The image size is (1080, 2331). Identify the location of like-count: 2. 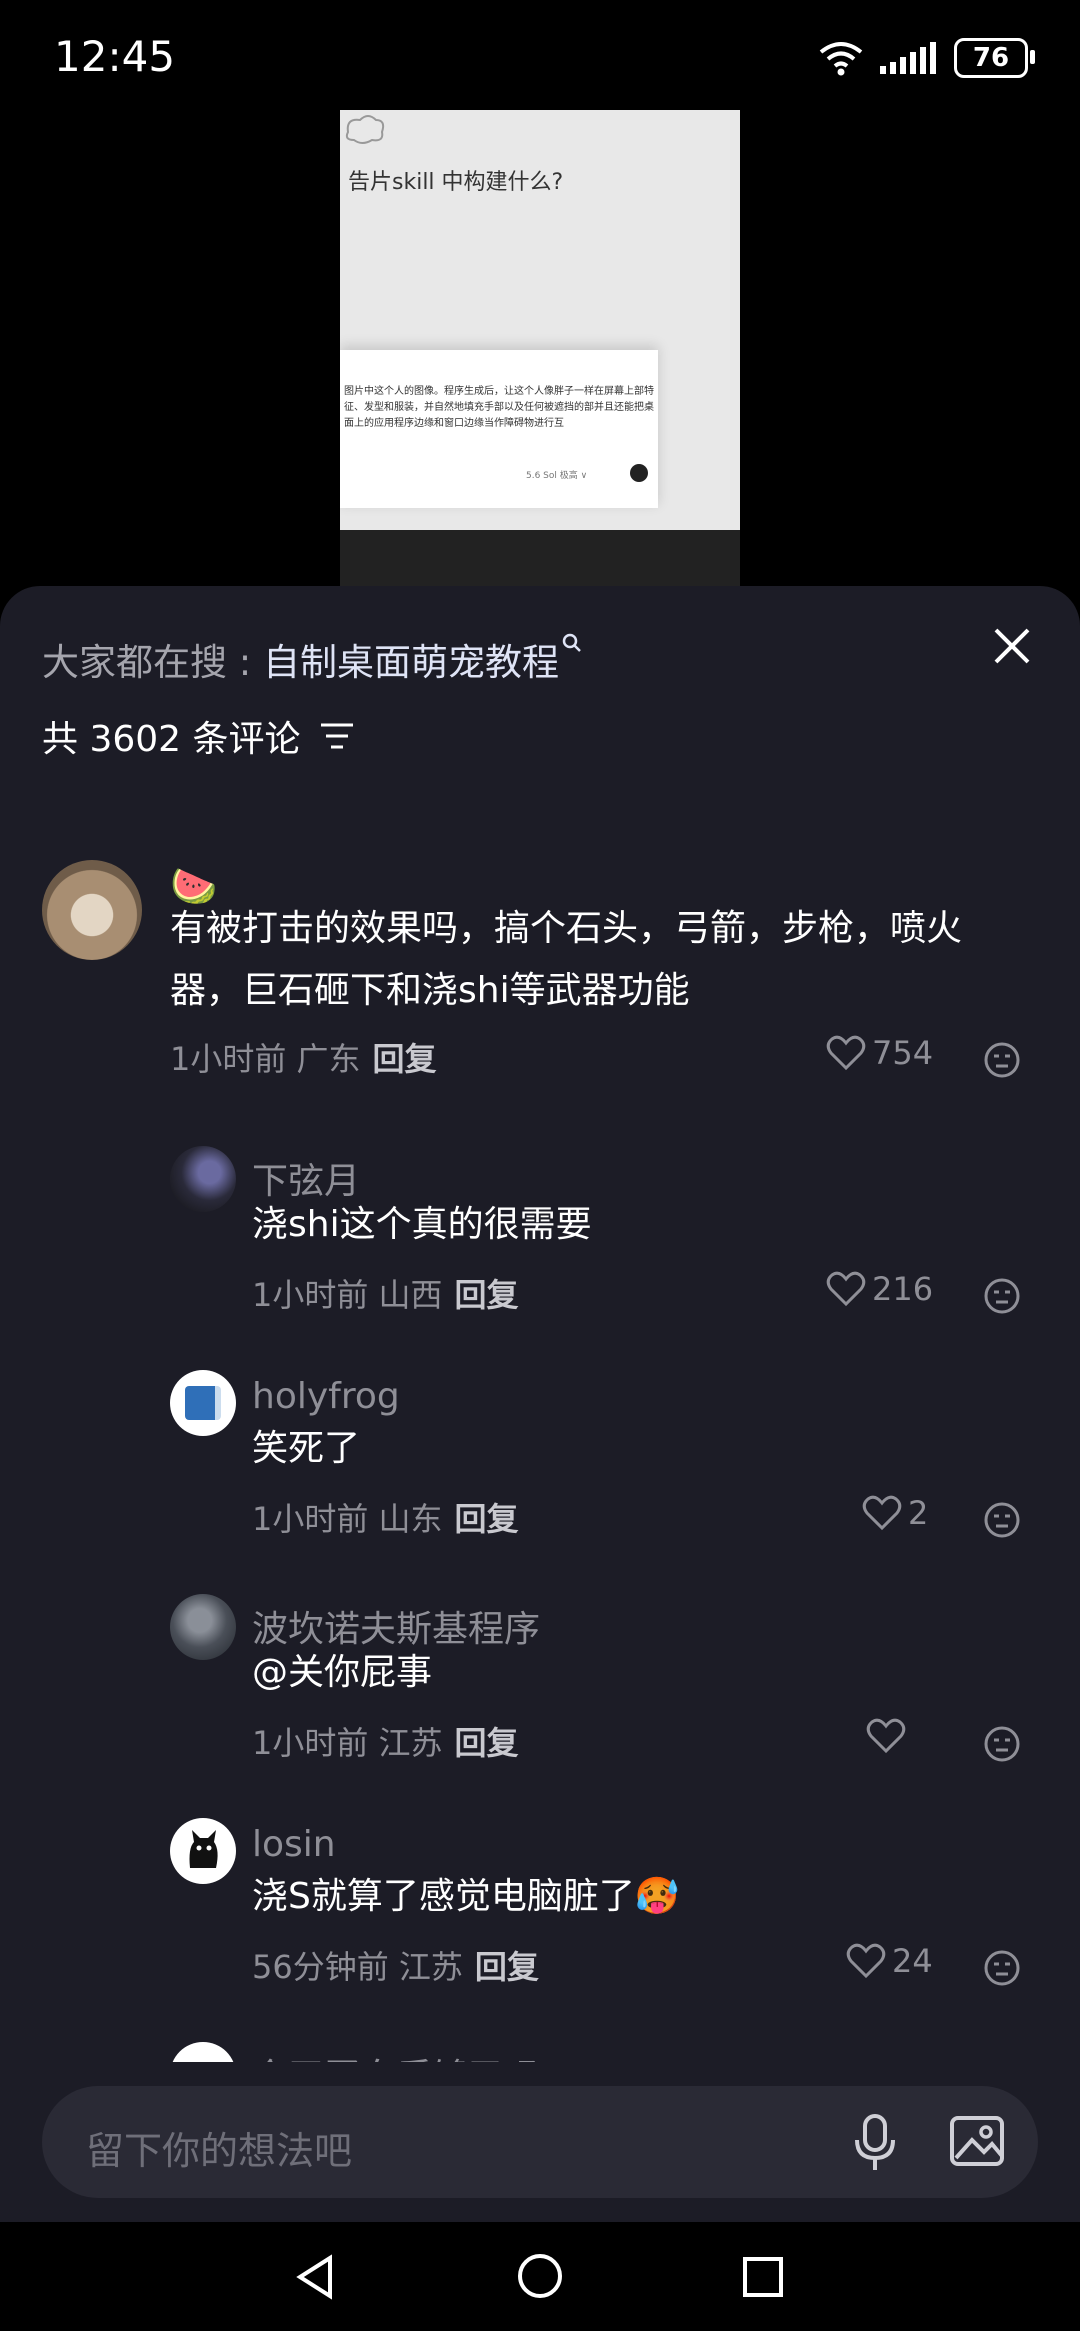
(918, 1513).